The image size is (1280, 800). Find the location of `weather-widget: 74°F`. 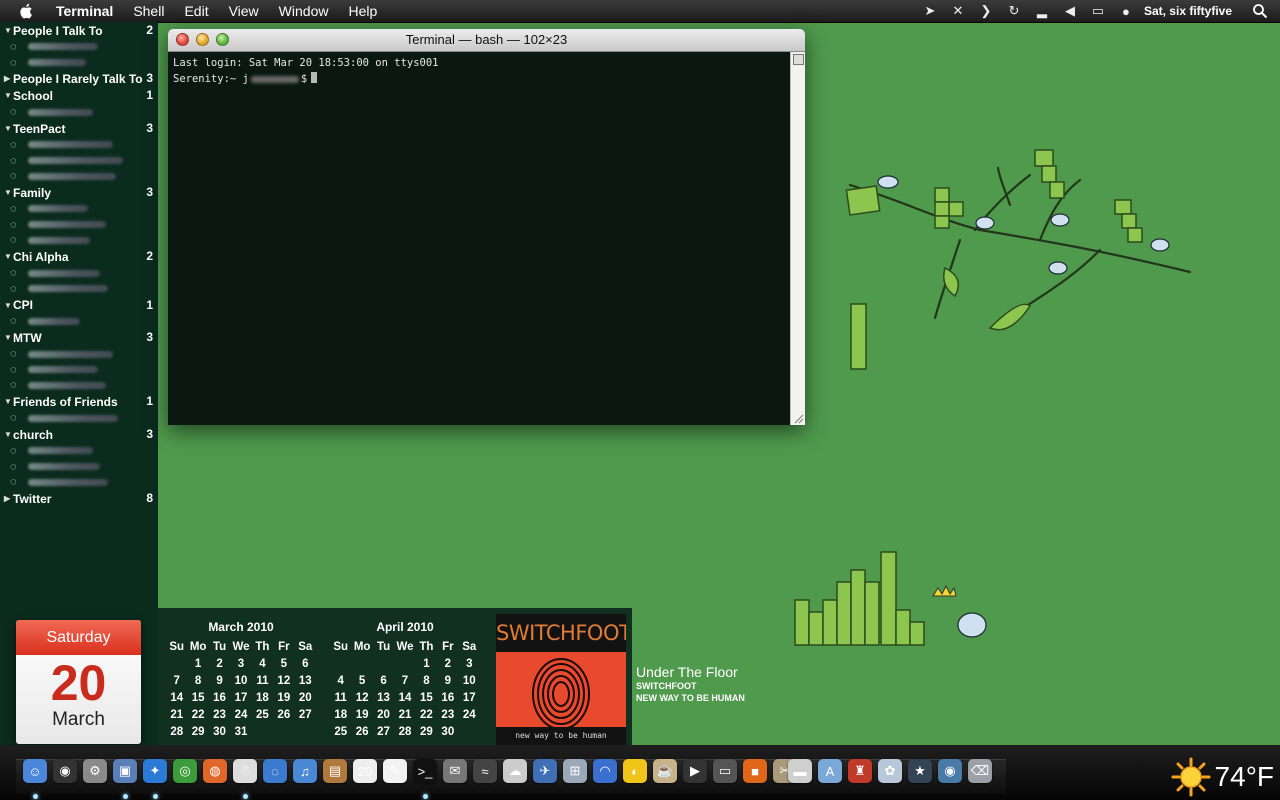

weather-widget: 74°F is located at coordinates (1222, 777).